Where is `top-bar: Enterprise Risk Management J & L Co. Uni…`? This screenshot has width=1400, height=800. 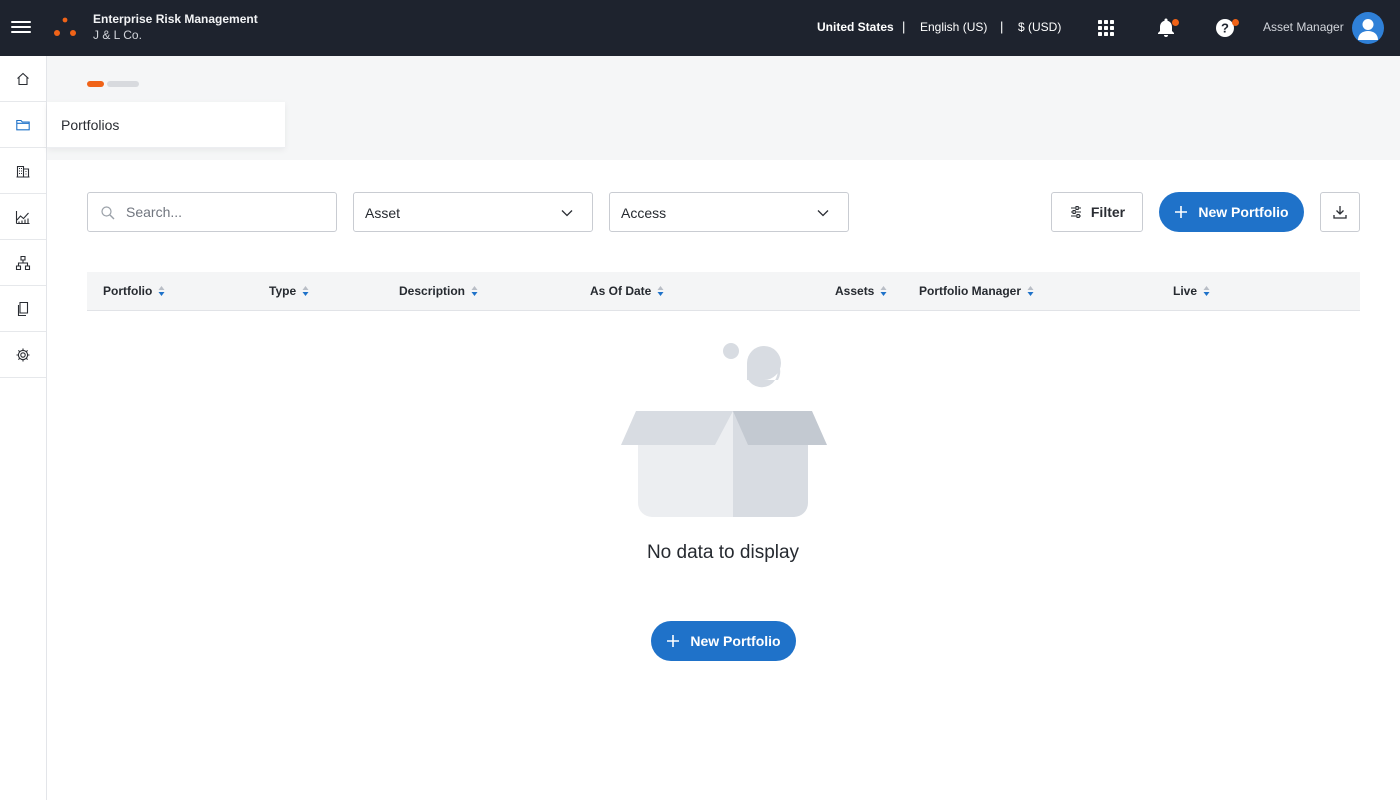 top-bar: Enterprise Risk Management J & L Co. Uni… is located at coordinates (700, 28).